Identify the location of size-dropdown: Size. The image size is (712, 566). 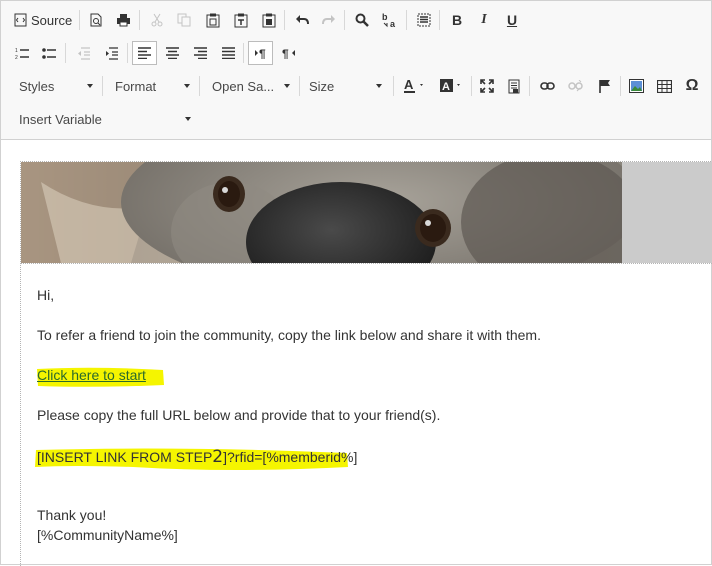
(344, 86).